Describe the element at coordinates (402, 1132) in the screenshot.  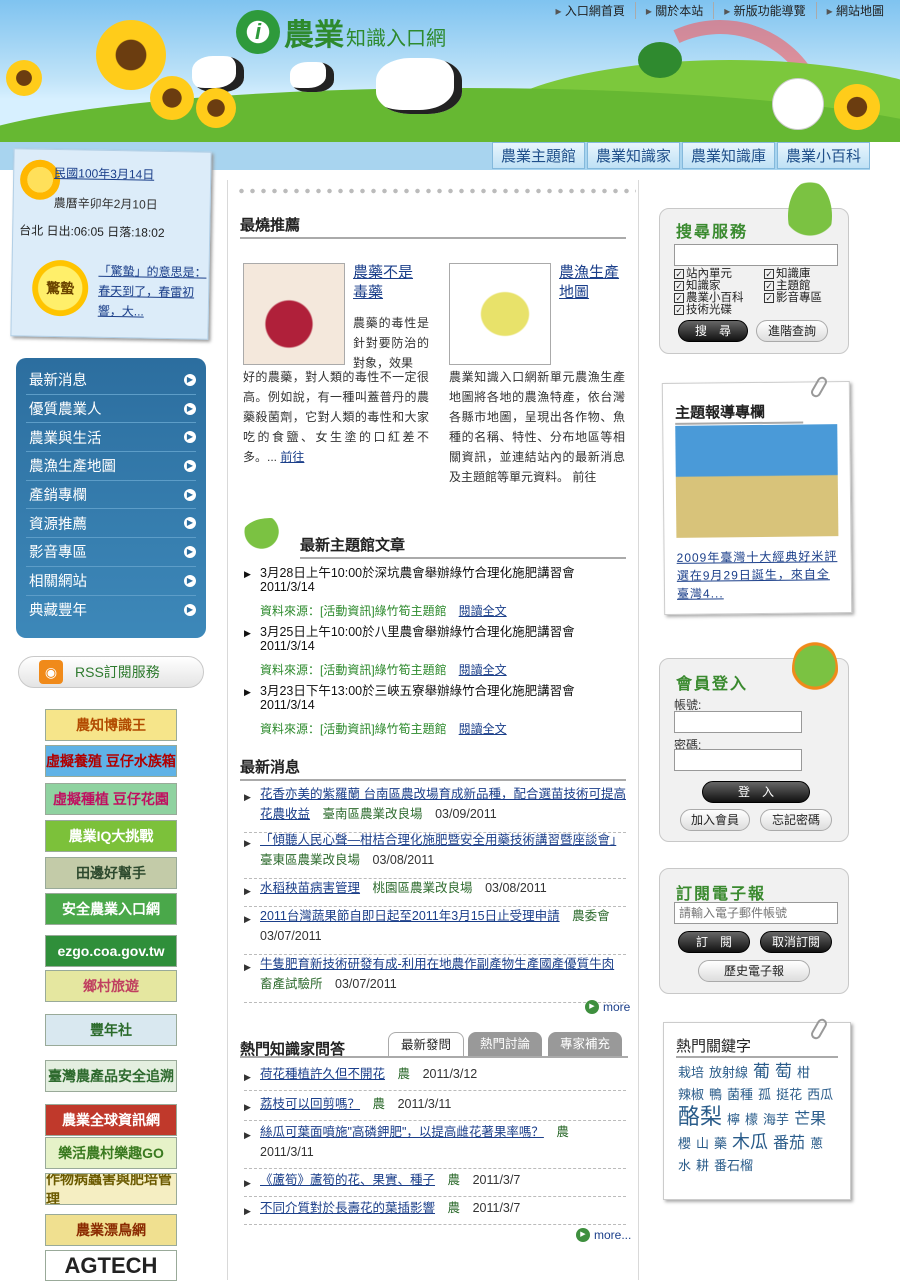
I see `qa-title-link: 絲瓜可葉面噴施"高磷鉀肥"，以提高雌花著果率嗎？` at that location.